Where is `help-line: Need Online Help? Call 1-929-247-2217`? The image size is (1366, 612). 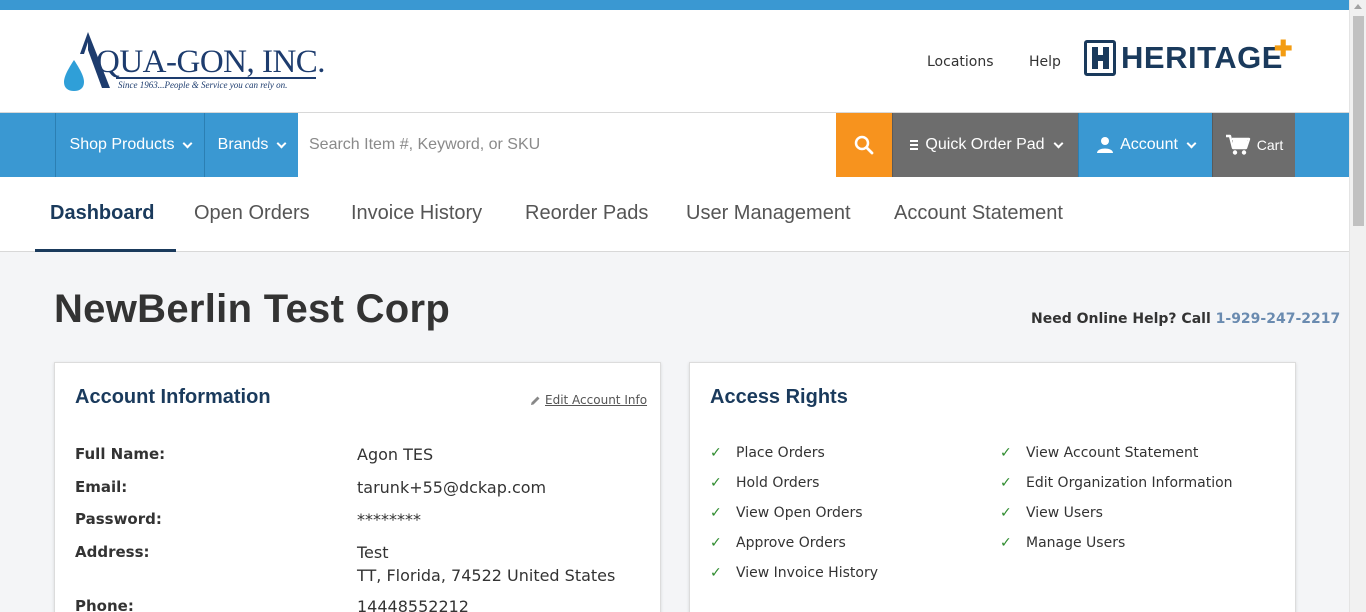
help-line: Need Online Help? Call 1-929-247-2217 is located at coordinates (1185, 319).